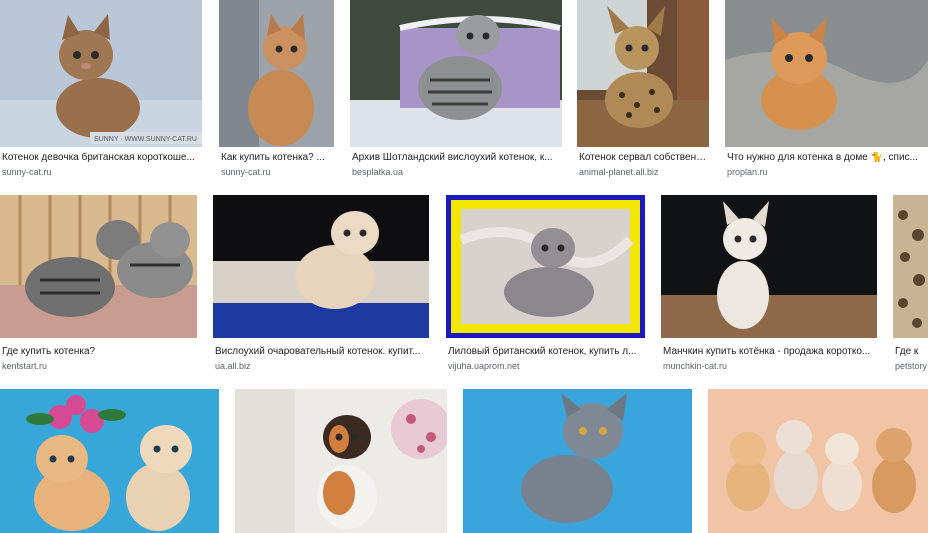 The width and height of the screenshot is (928, 533). What do you see at coordinates (145, 139) in the screenshot?
I see `watermark-text: SUNNY · WWW.SUNNY-CAT.RU` at bounding box center [145, 139].